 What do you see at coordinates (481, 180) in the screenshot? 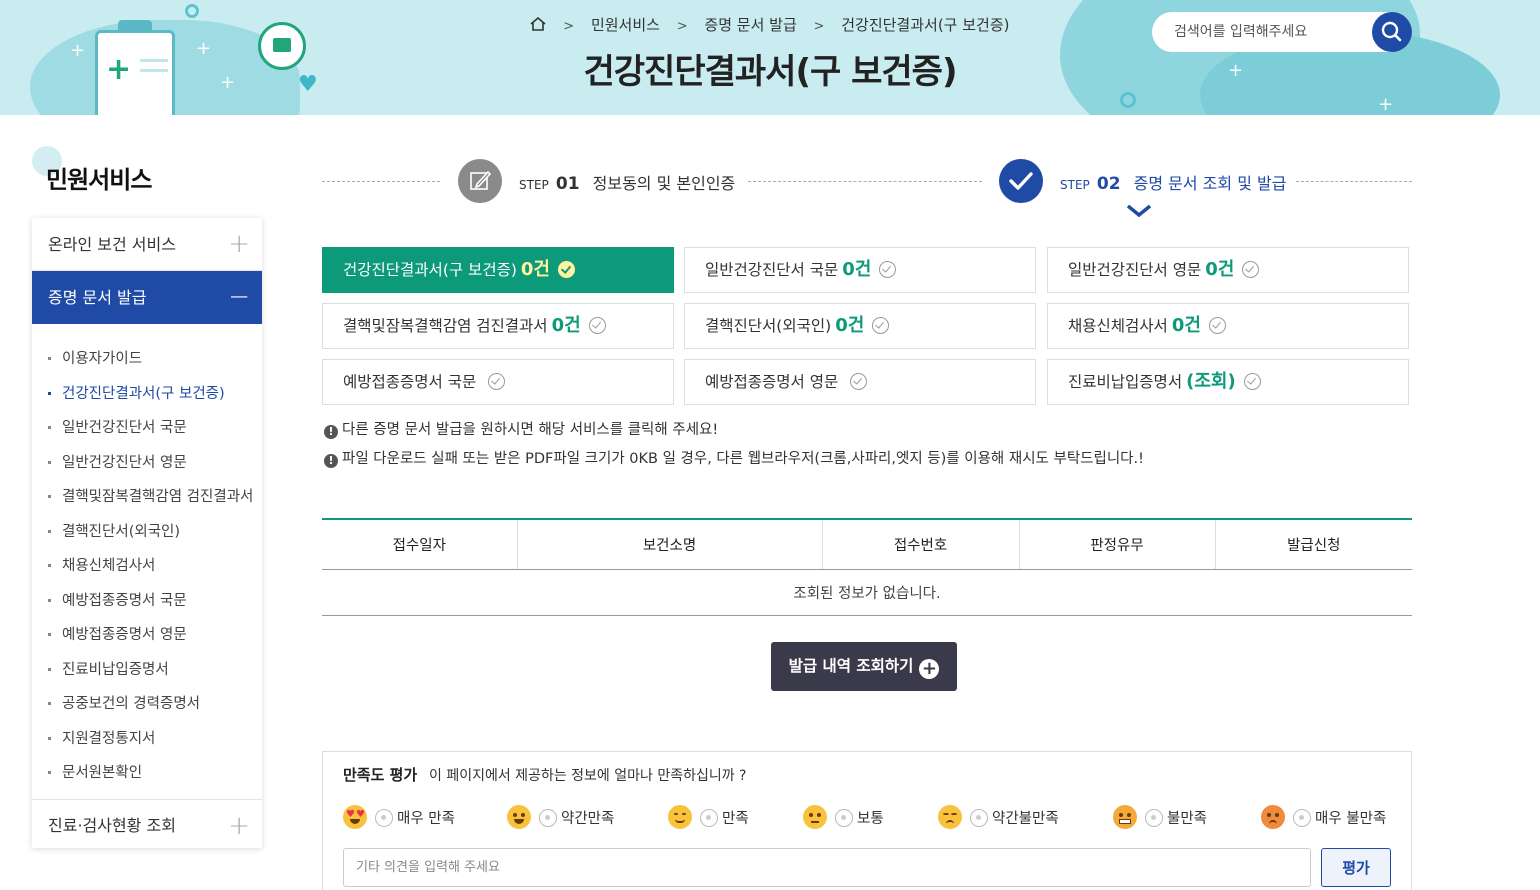
I see `edit-icon` at bounding box center [481, 180].